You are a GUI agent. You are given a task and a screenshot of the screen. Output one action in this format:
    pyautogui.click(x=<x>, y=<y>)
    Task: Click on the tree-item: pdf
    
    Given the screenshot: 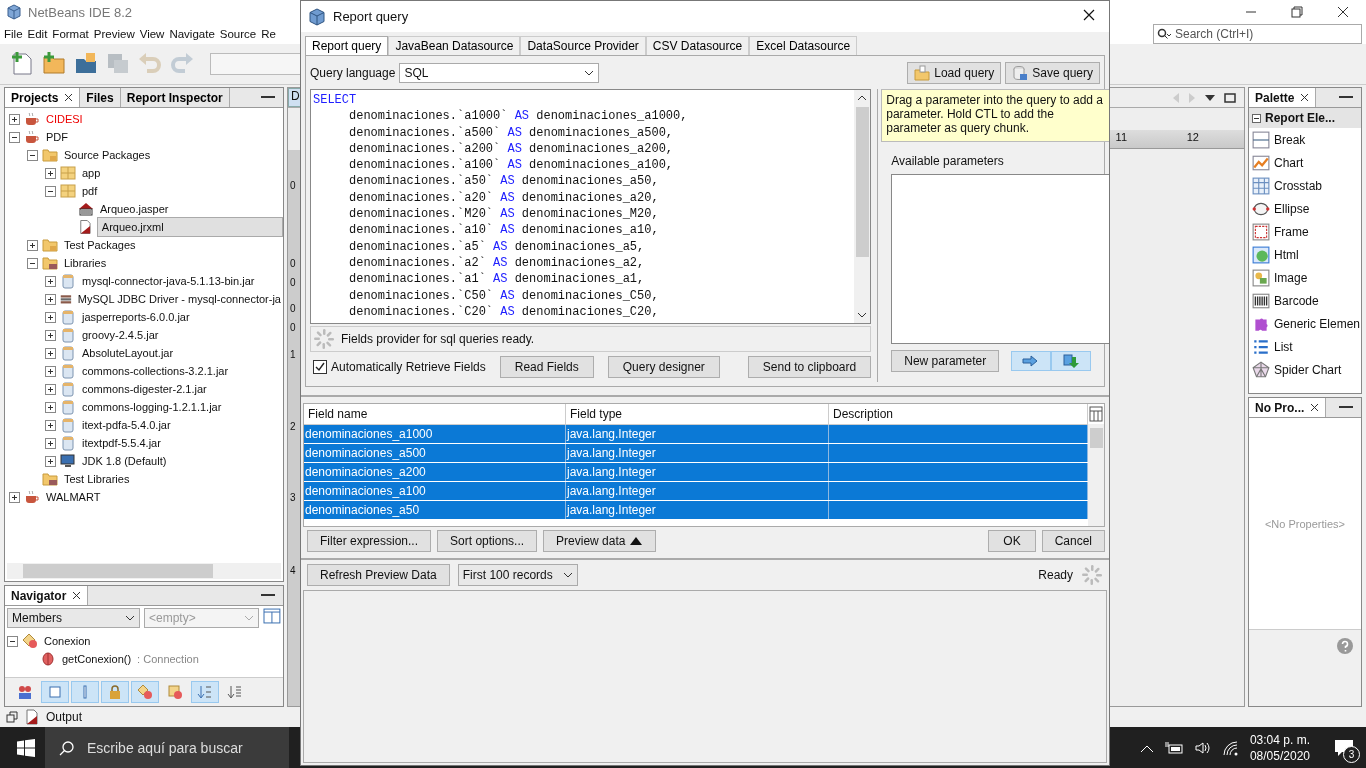 What is the action you would take?
    pyautogui.click(x=90, y=191)
    